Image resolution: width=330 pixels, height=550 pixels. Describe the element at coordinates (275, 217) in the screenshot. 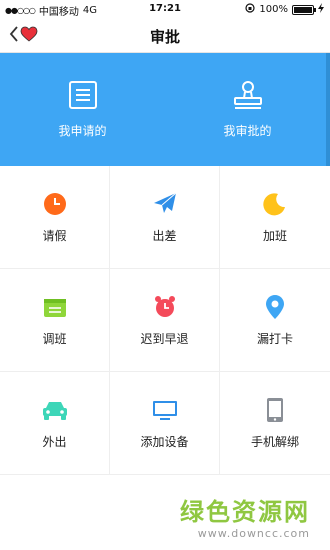

I see `overtime-button: 加班` at that location.